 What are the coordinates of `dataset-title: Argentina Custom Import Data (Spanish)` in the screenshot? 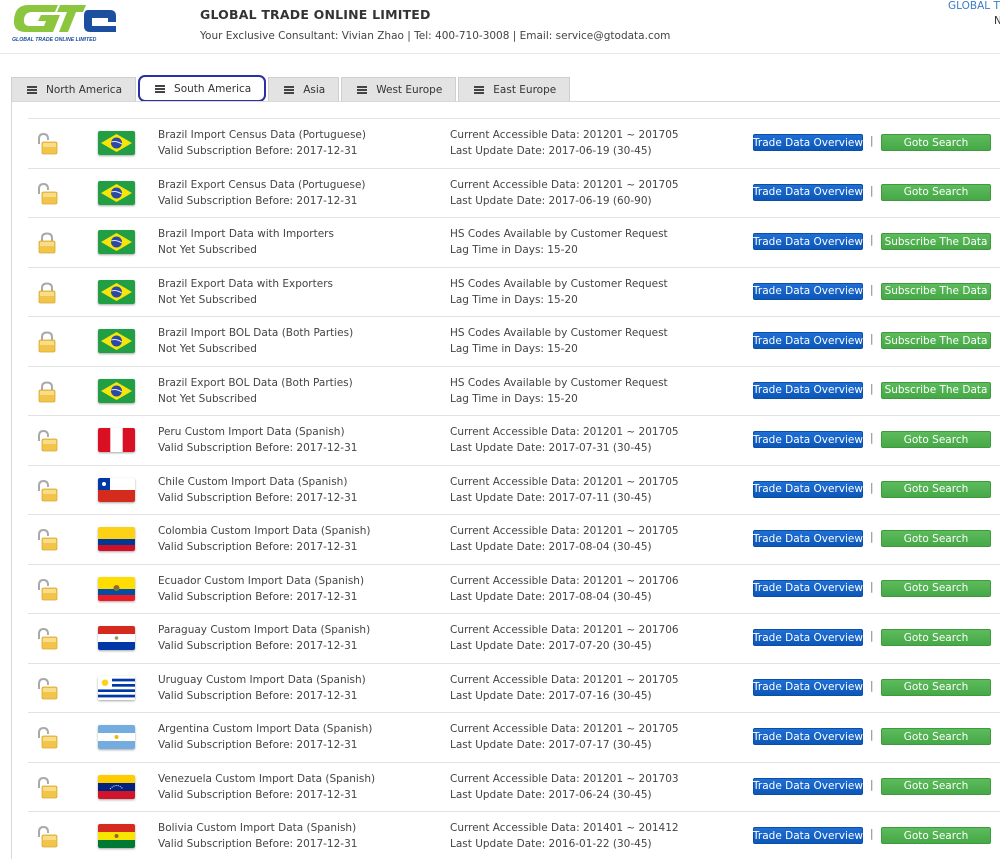 It's located at (265, 729).